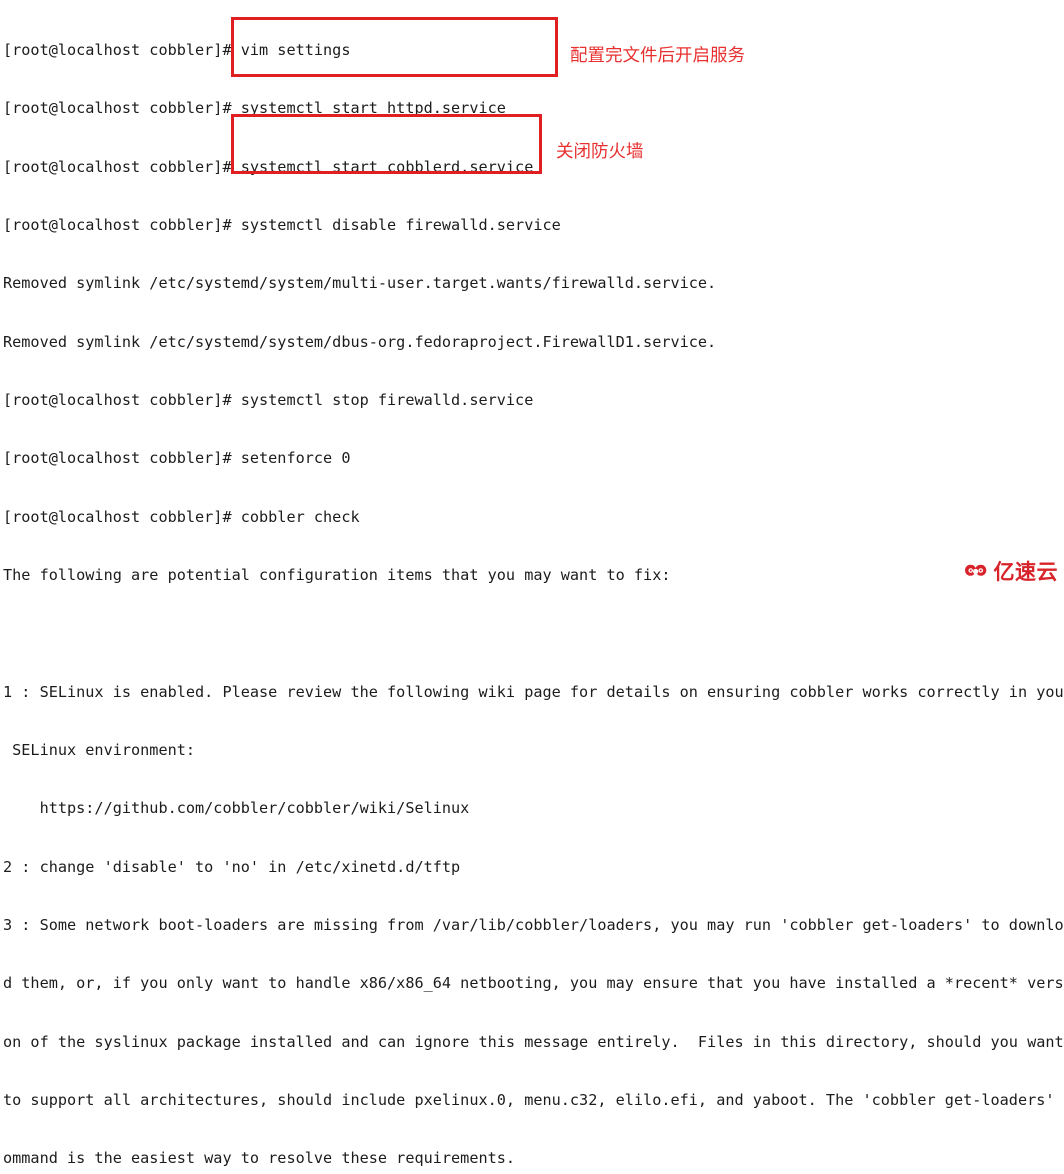  Describe the element at coordinates (657, 56) in the screenshot. I see `annotation-label-start-services: 配置完文件后开启服务` at that location.